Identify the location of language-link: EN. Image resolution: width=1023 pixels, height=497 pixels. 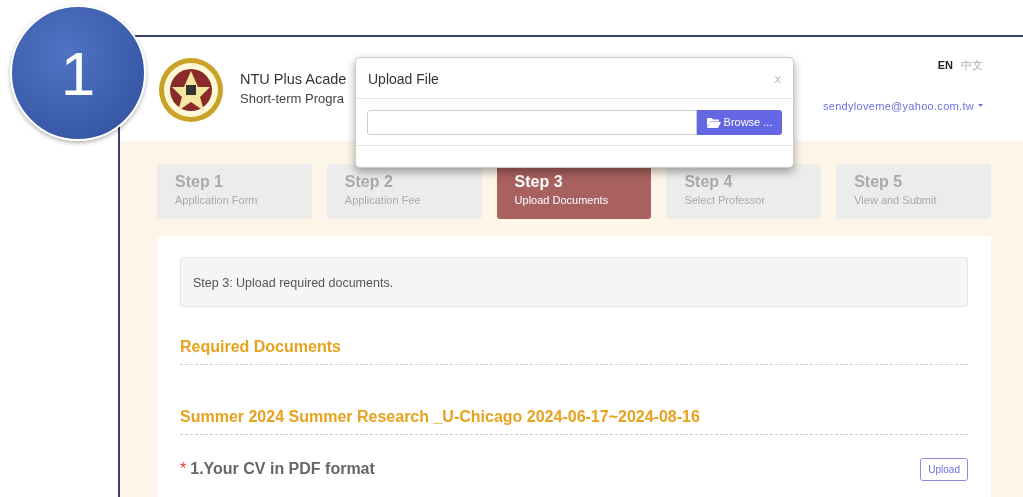
(945, 65).